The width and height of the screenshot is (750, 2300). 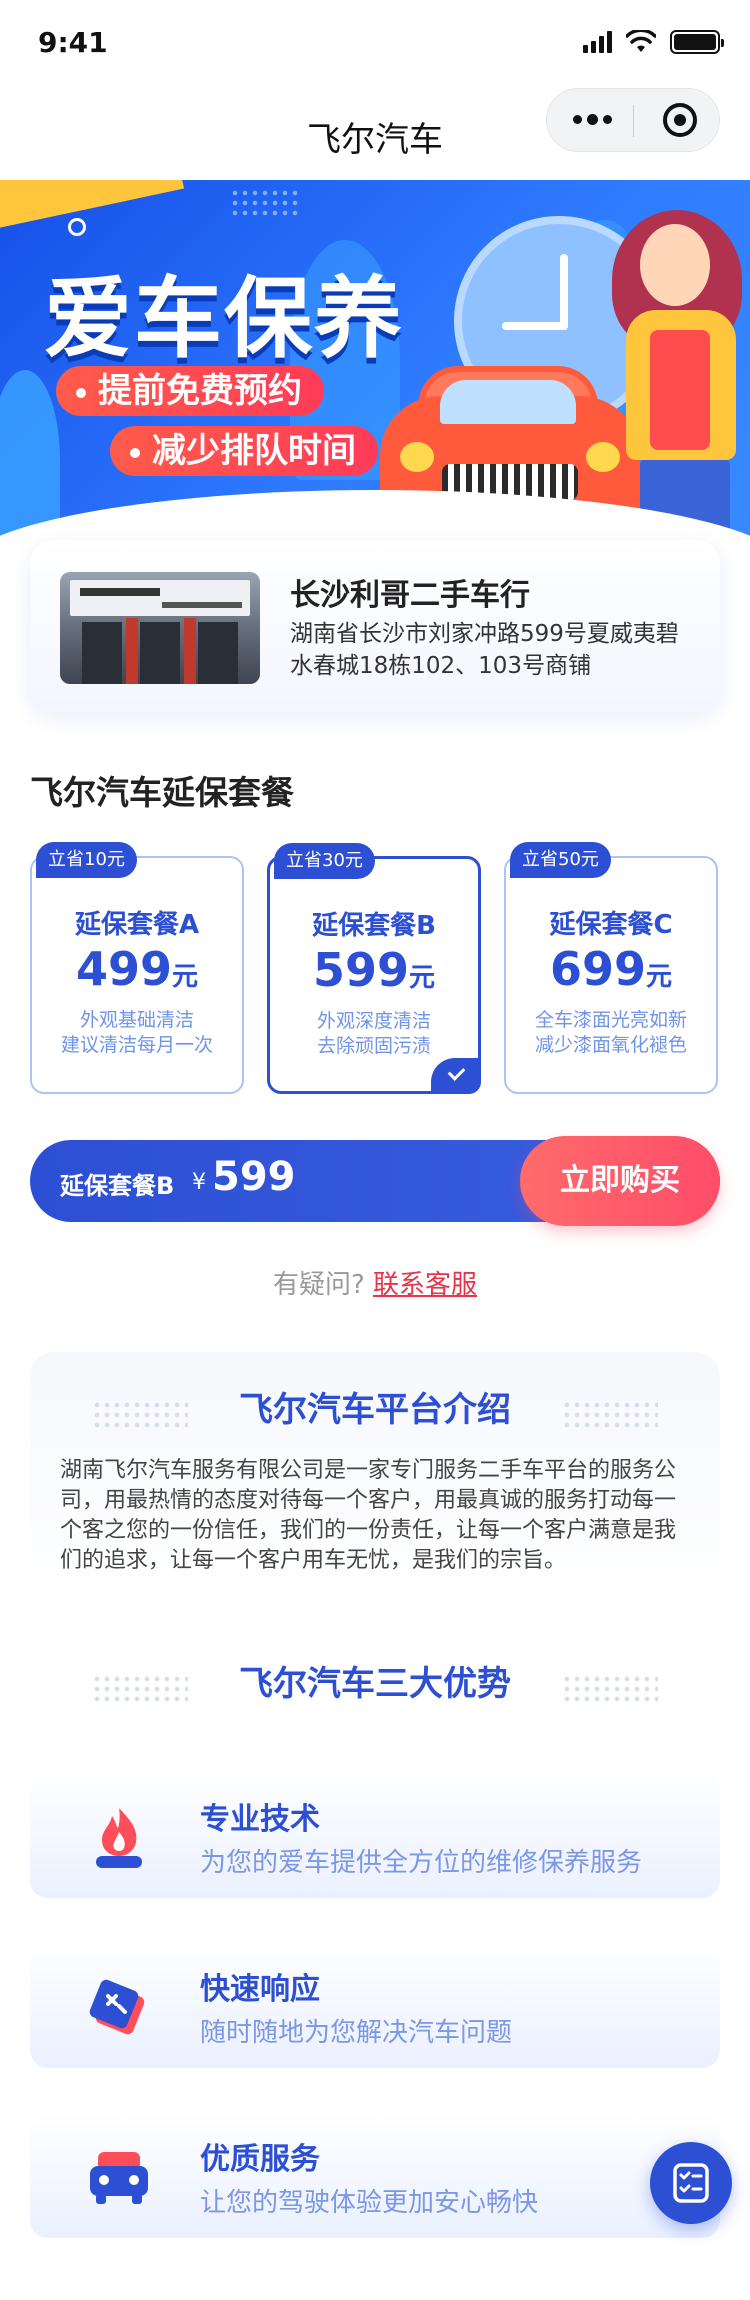 What do you see at coordinates (620, 1181) in the screenshot?
I see `buy-now-button: 立即购买` at bounding box center [620, 1181].